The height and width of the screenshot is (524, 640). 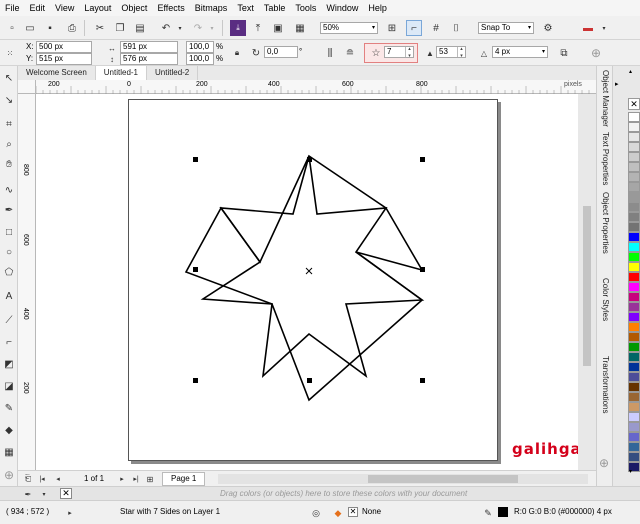 What do you see at coordinates (121, 73) in the screenshot?
I see `tab-untitled-1: Untitled-1` at bounding box center [121, 73].